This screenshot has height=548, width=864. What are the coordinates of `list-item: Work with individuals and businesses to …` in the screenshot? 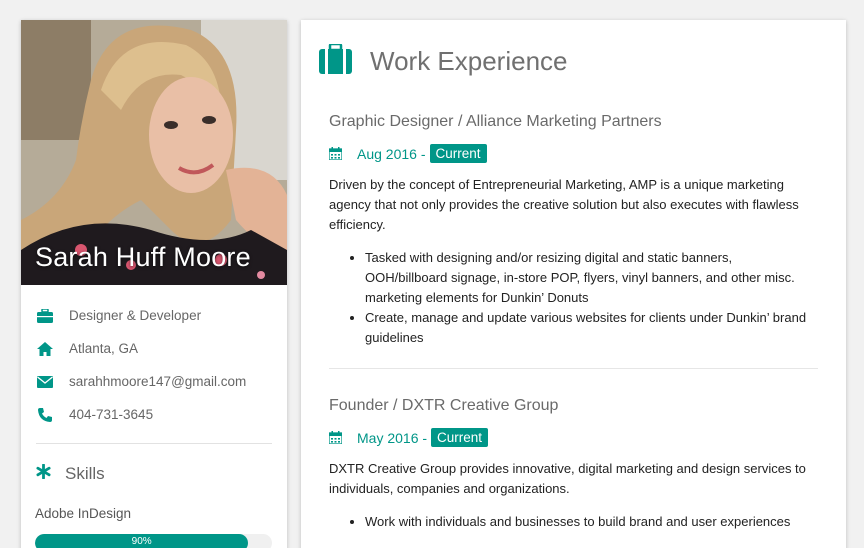 It's located at (591, 522).